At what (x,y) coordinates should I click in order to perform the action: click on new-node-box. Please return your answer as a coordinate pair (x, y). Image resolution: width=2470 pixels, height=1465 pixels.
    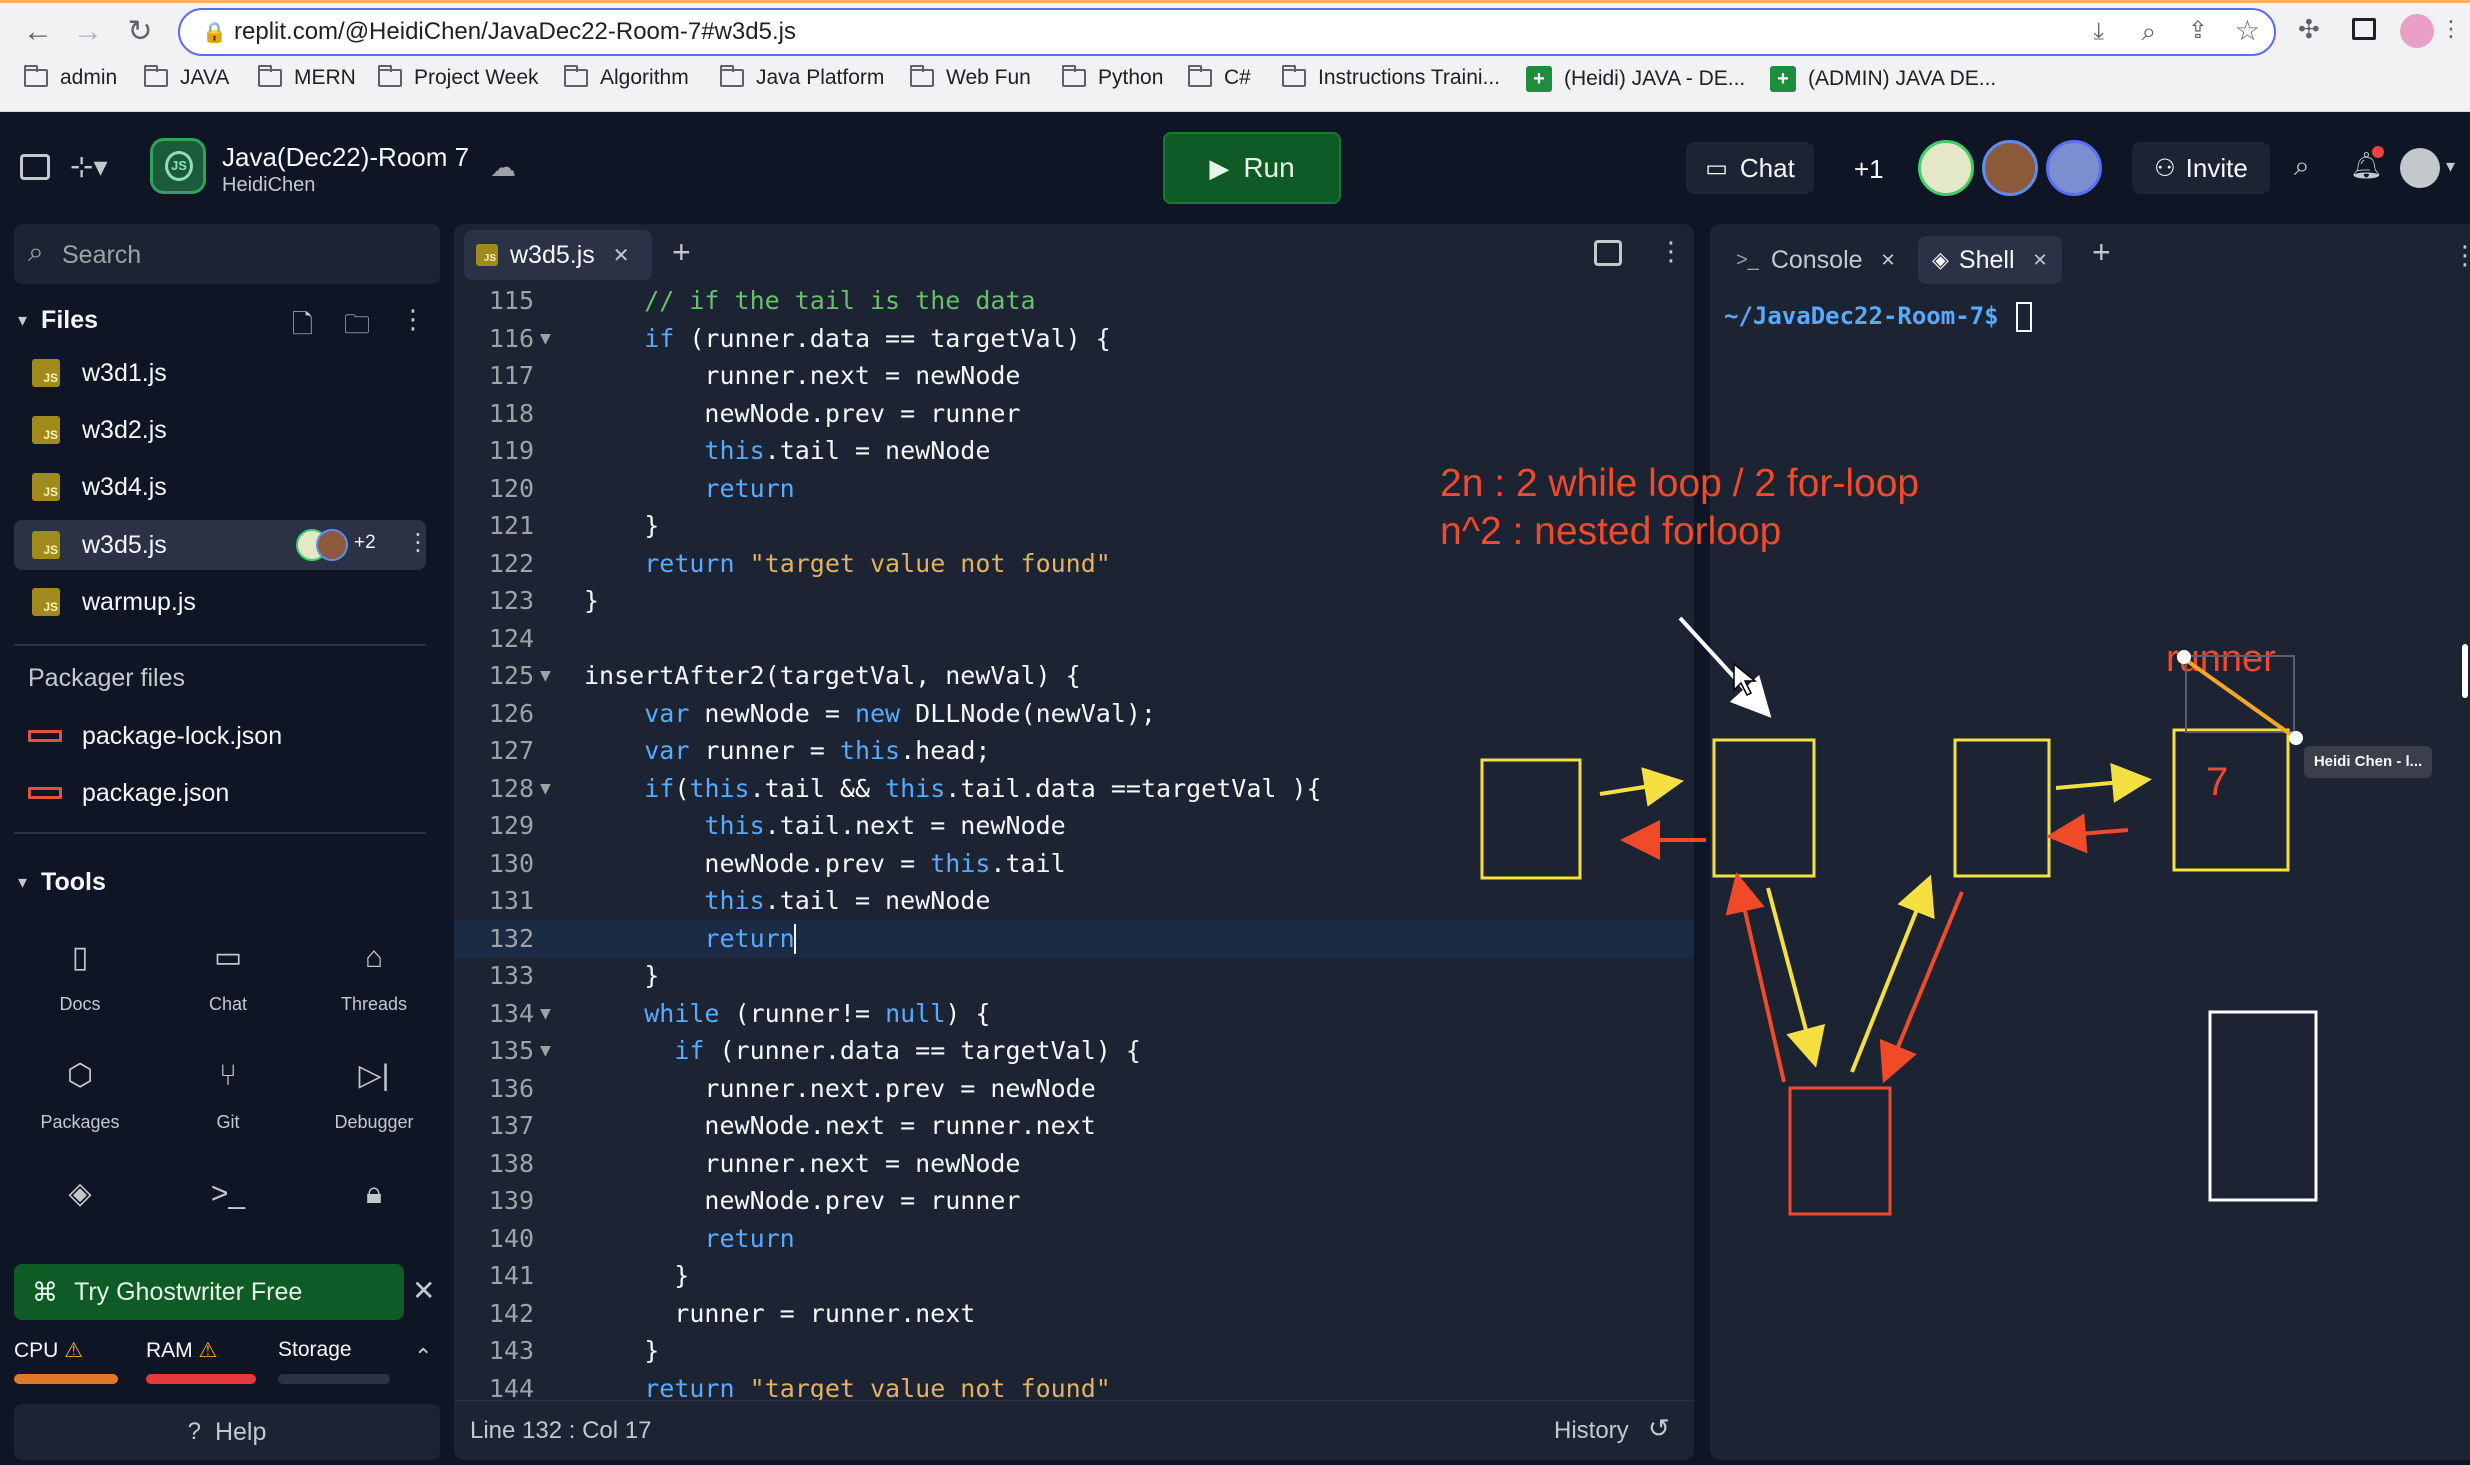
    Looking at the image, I should click on (1840, 1151).